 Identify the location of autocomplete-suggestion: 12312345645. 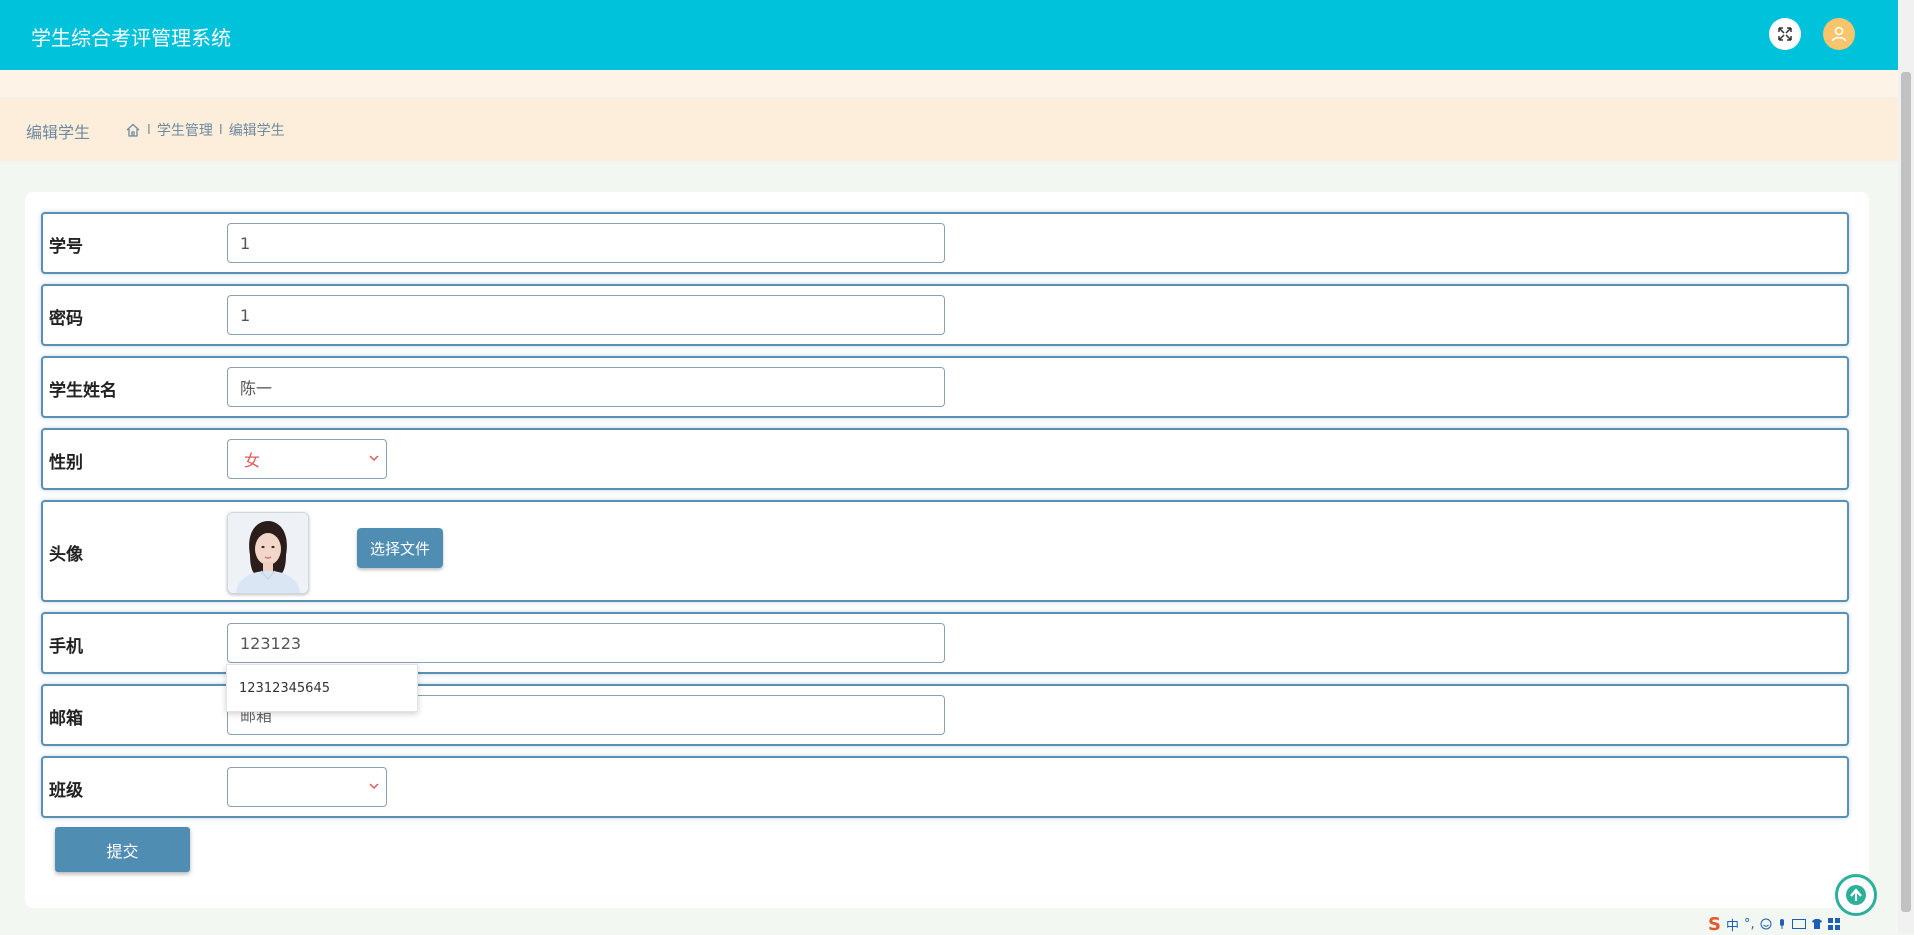
(322, 688).